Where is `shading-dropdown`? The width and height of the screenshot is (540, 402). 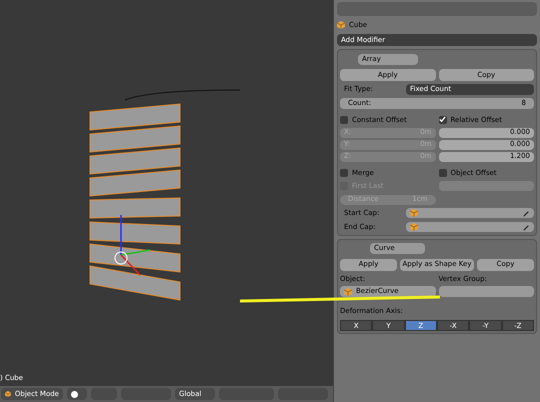 shading-dropdown is located at coordinates (77, 394).